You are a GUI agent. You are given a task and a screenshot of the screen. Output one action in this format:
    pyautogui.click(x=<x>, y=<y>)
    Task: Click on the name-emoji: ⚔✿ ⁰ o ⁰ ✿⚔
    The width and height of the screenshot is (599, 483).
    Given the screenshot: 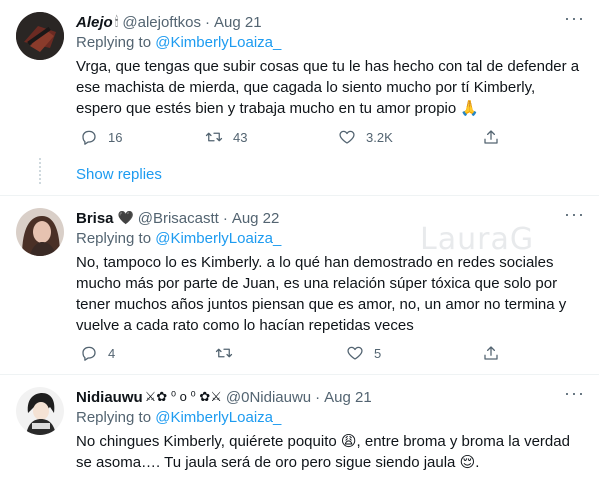 What is the action you would take?
    pyautogui.click(x=183, y=396)
    